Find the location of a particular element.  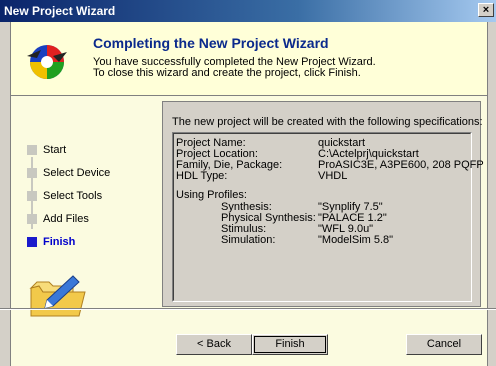

spec-label-hdl-type: HDL Type: is located at coordinates (202, 176).